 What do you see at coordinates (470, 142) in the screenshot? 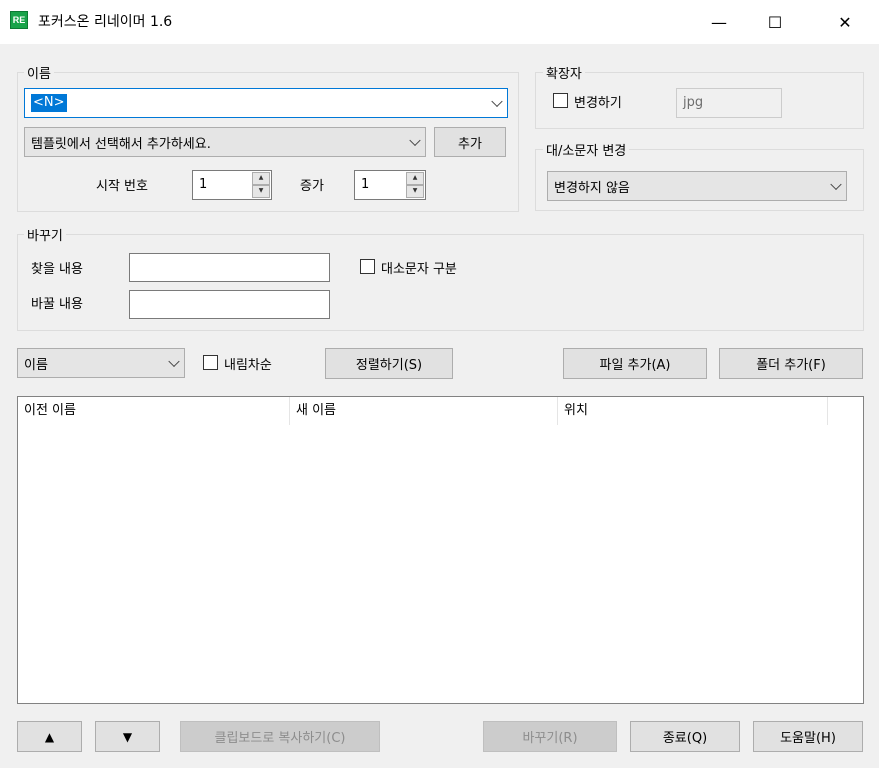
I see `add-template-button: 추가` at bounding box center [470, 142].